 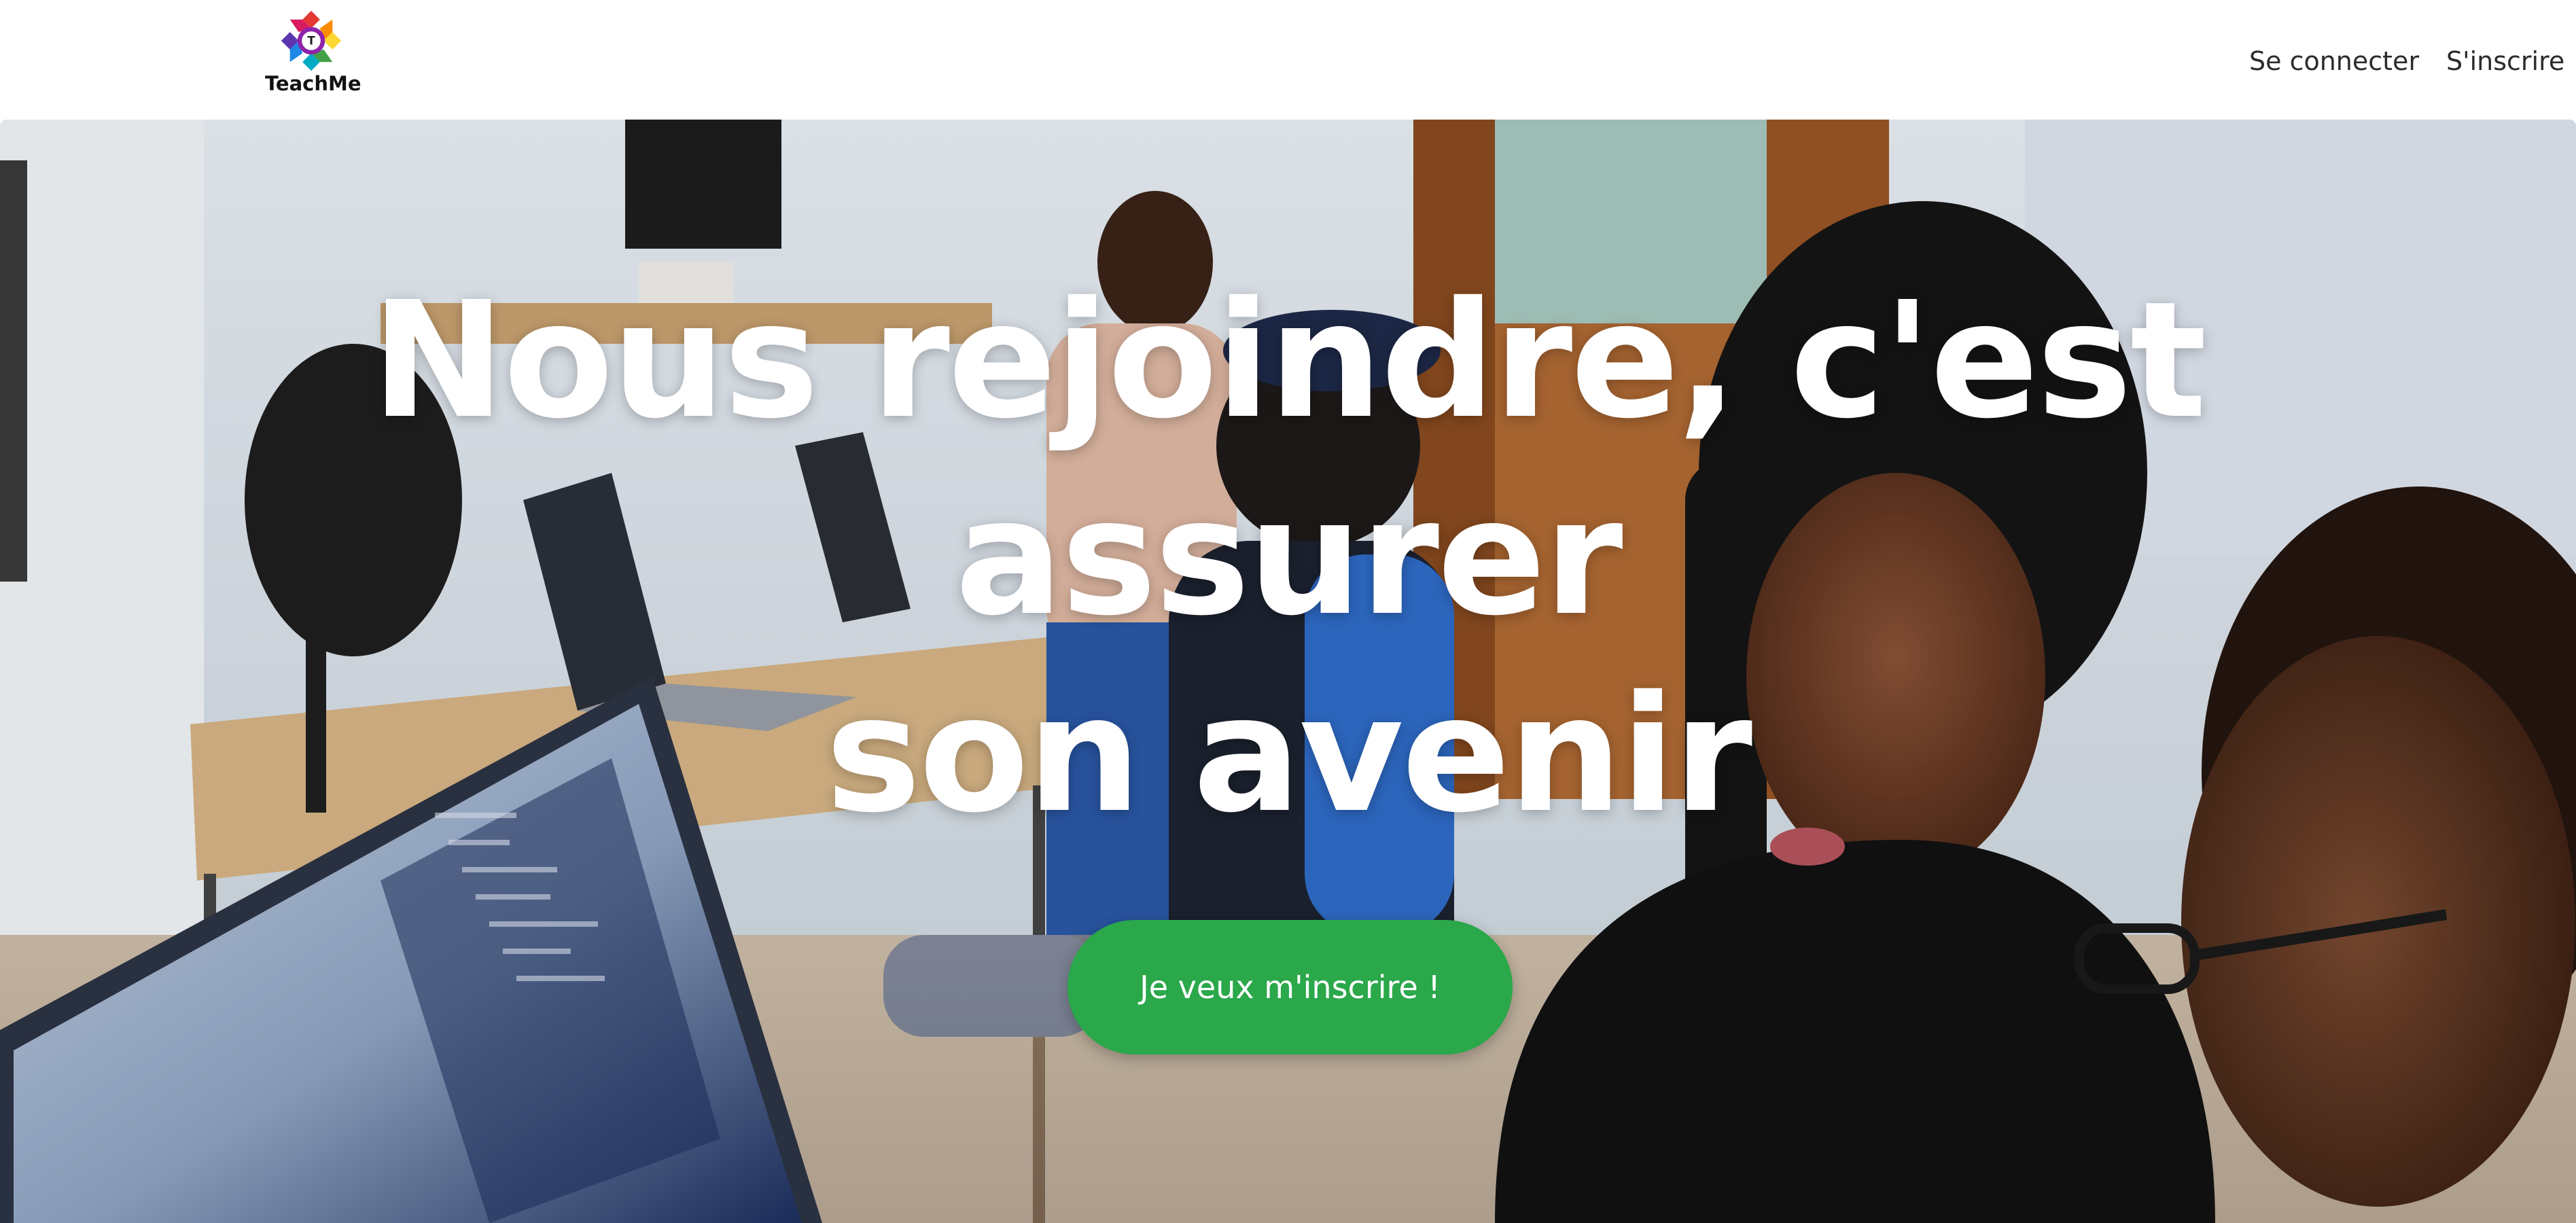 I want to click on hero-title-line-2: son avenir, so click(x=1288, y=754).